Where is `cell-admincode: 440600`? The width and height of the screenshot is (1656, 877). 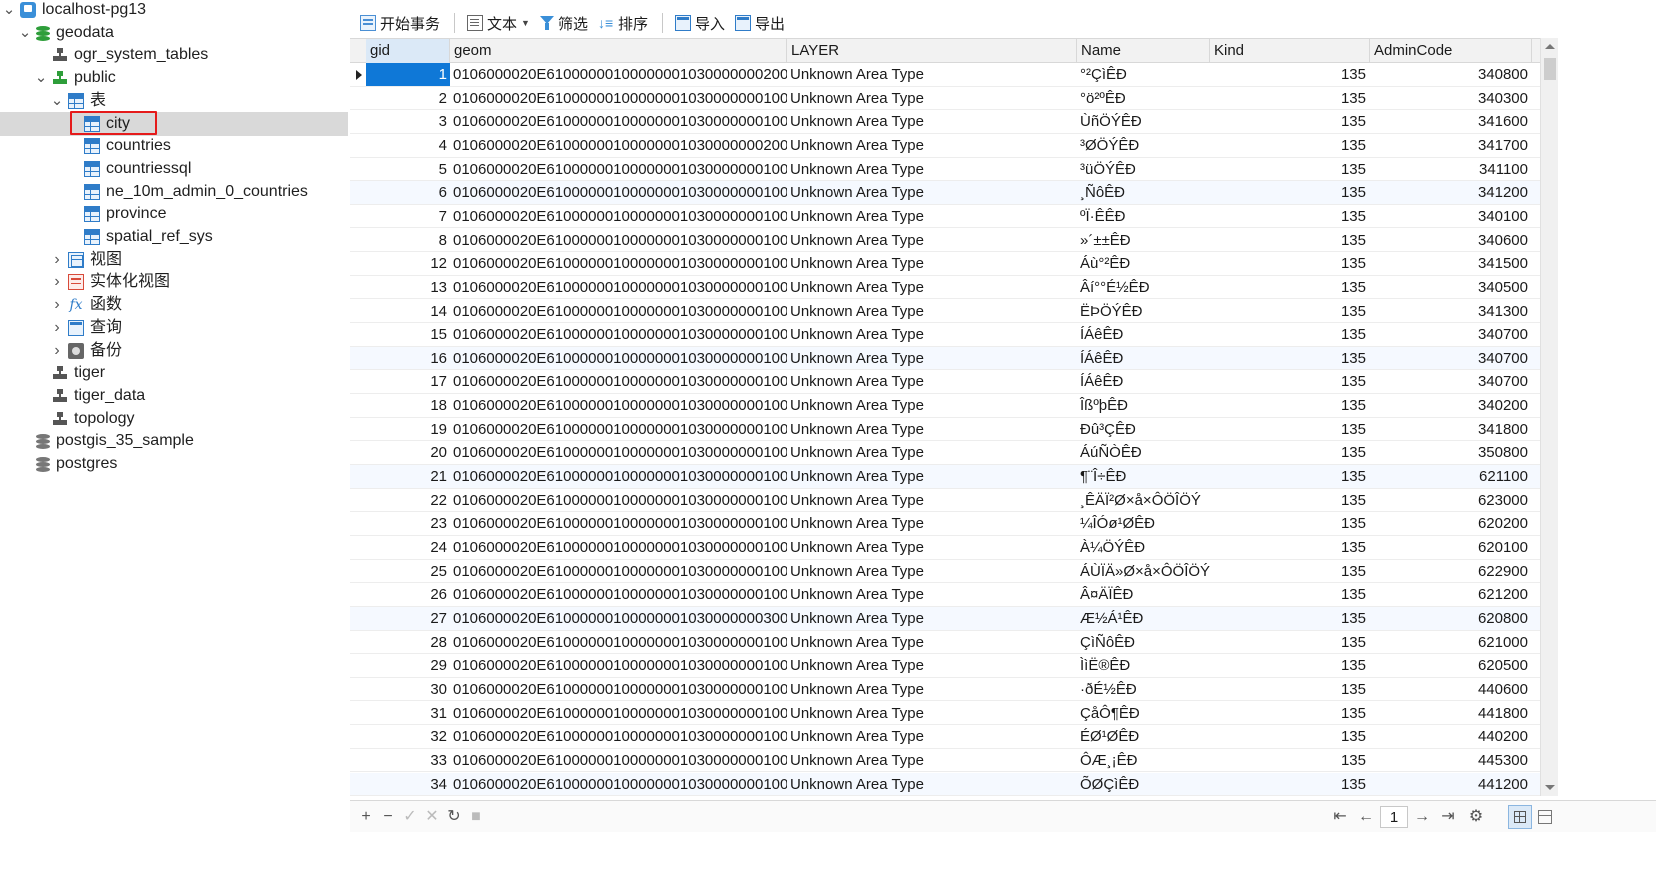
cell-admincode: 440600 is located at coordinates (1451, 689).